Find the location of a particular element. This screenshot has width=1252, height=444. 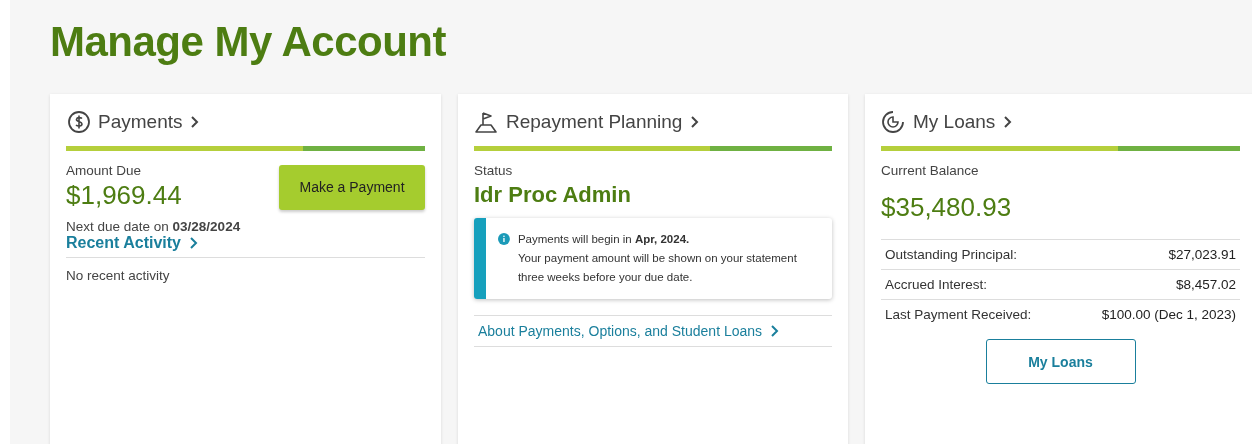

status-value: Idr Proc Admin is located at coordinates (553, 195).